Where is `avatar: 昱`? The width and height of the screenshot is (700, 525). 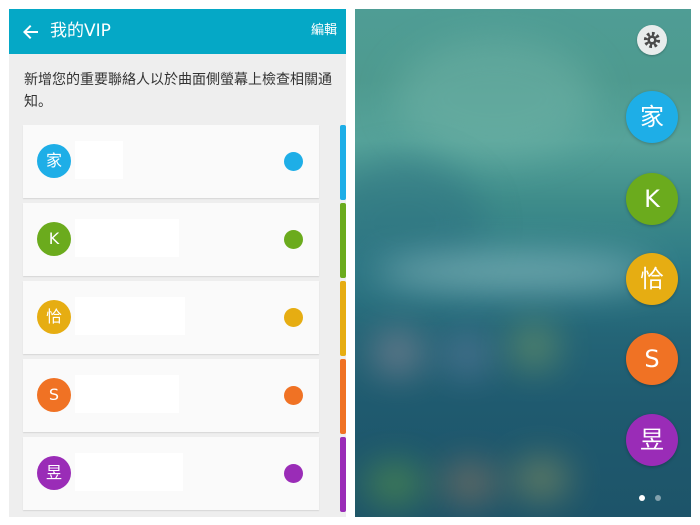 avatar: 昱 is located at coordinates (54, 473).